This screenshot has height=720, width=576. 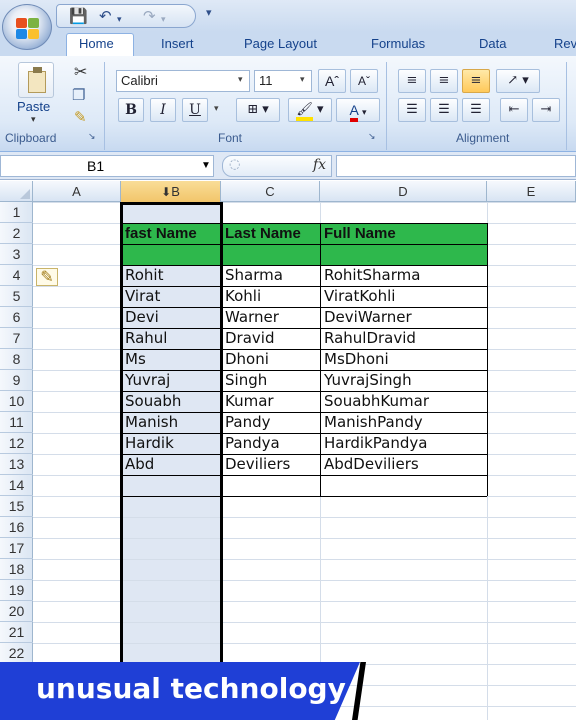 I want to click on first-name-cell: Ms, so click(x=171, y=359).